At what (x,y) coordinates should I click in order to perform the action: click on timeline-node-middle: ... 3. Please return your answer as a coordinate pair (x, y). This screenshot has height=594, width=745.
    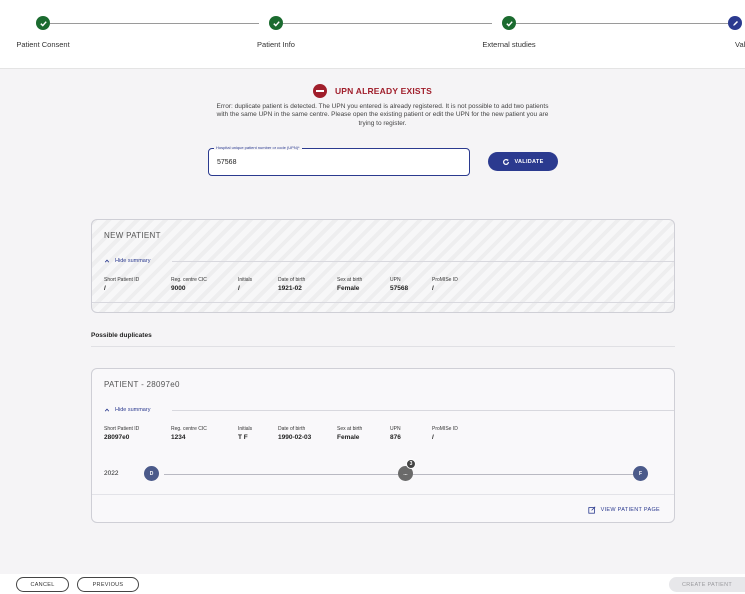
    Looking at the image, I should click on (407, 470).